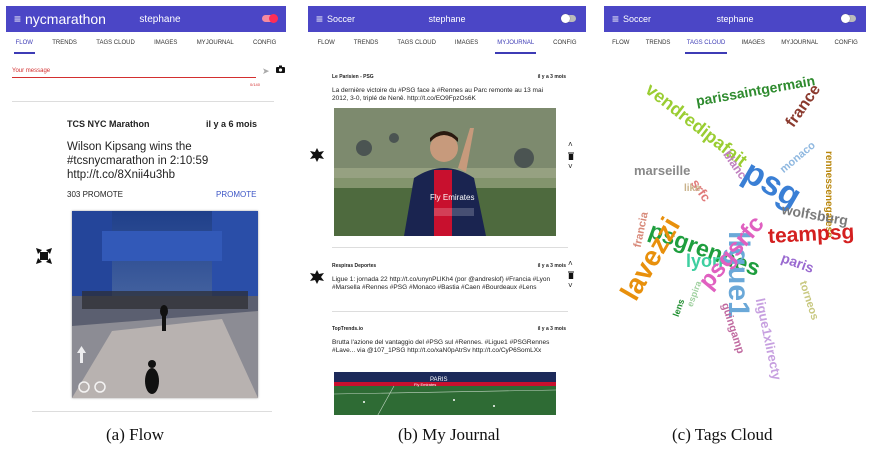 The height and width of the screenshot is (451, 871). I want to click on app-bar: ≡ nycmarathon stephane, so click(146, 19).